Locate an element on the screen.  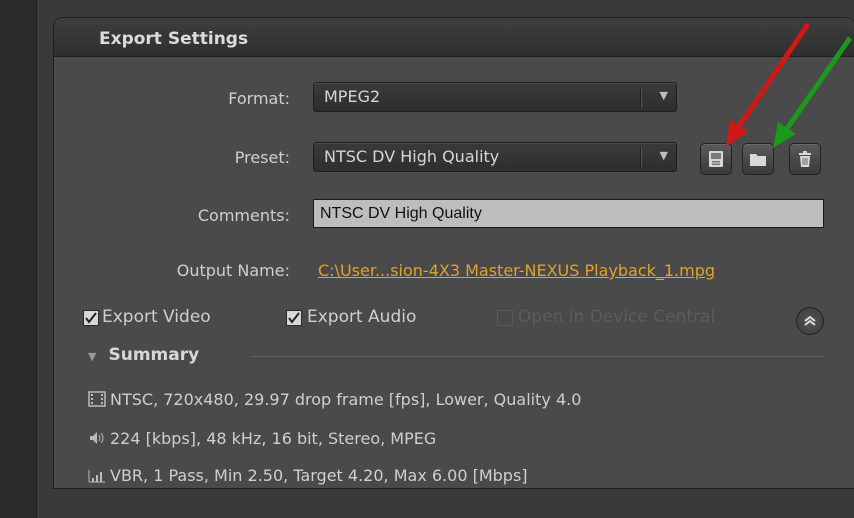
film-icon is located at coordinates (99, 400).